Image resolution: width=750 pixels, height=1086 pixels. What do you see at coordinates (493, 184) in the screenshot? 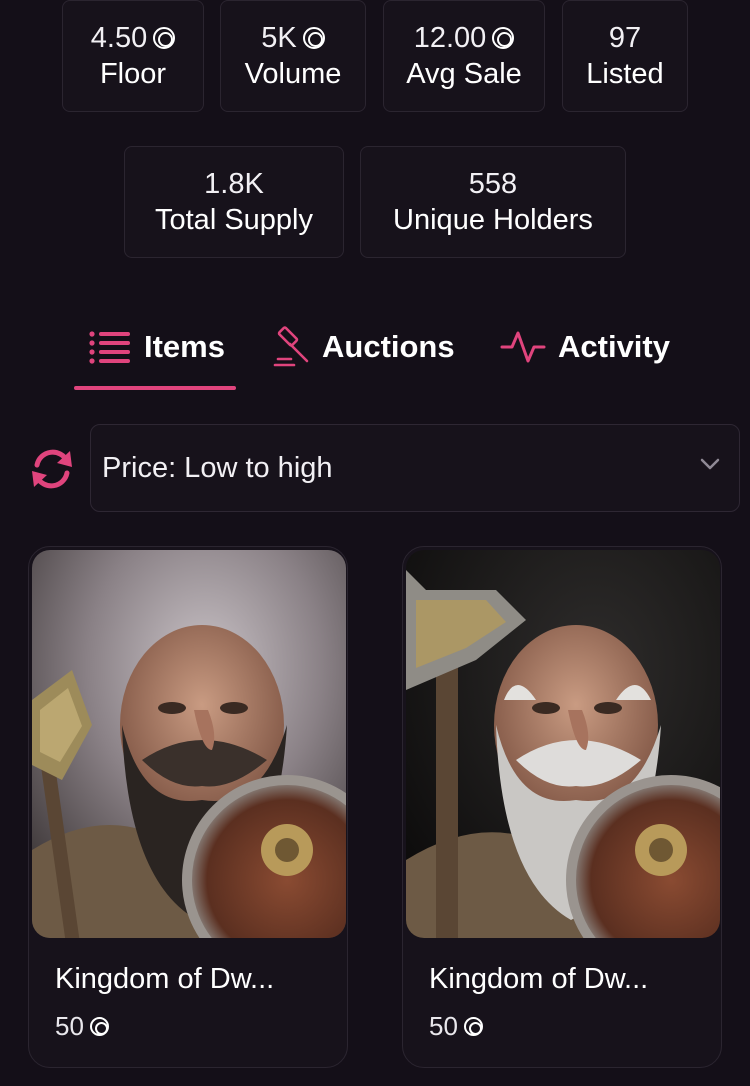
I see `stat-unique-holders-value: 558` at bounding box center [493, 184].